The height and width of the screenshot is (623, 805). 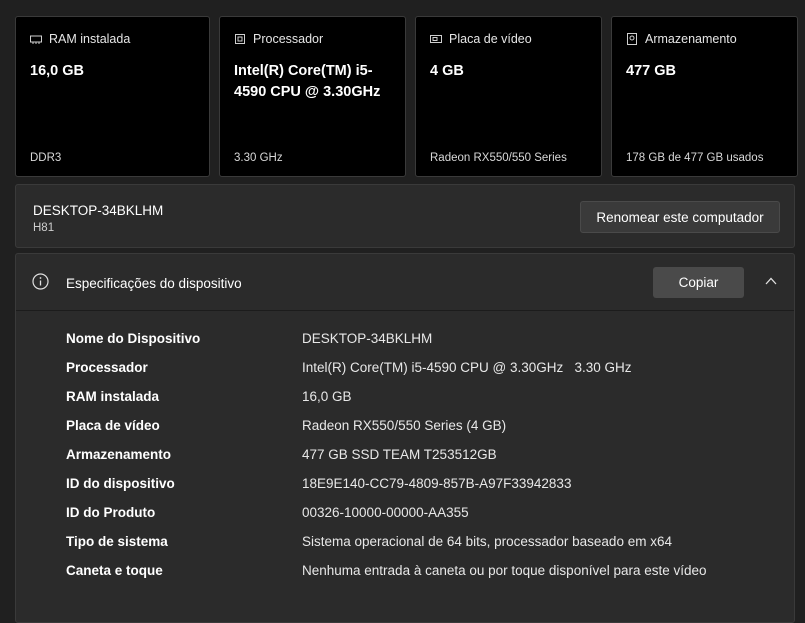 What do you see at coordinates (113, 396) in the screenshot?
I see `spec-label: RAM instalada` at bounding box center [113, 396].